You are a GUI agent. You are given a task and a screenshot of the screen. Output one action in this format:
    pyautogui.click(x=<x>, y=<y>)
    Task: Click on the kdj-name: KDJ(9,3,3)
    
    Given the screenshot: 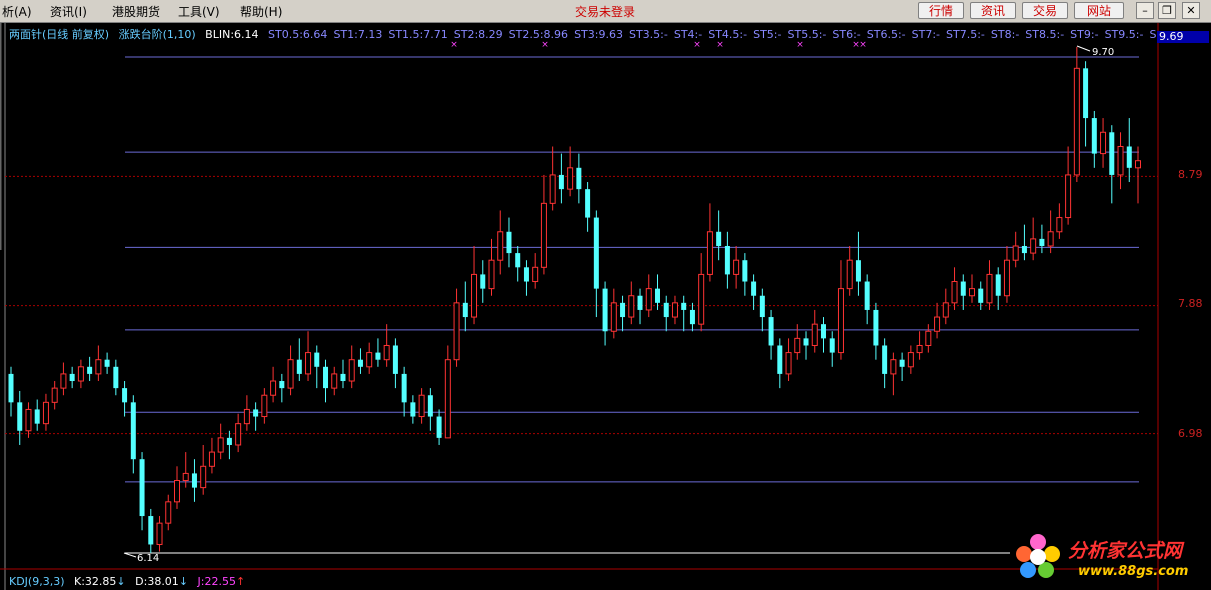 What is the action you would take?
    pyautogui.click(x=37, y=581)
    